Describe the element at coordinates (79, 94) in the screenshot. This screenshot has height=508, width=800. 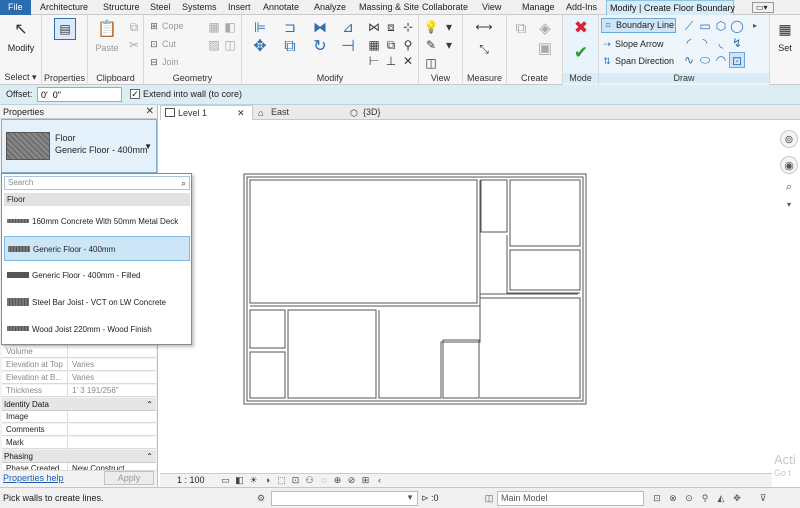
I see `offset-input` at that location.